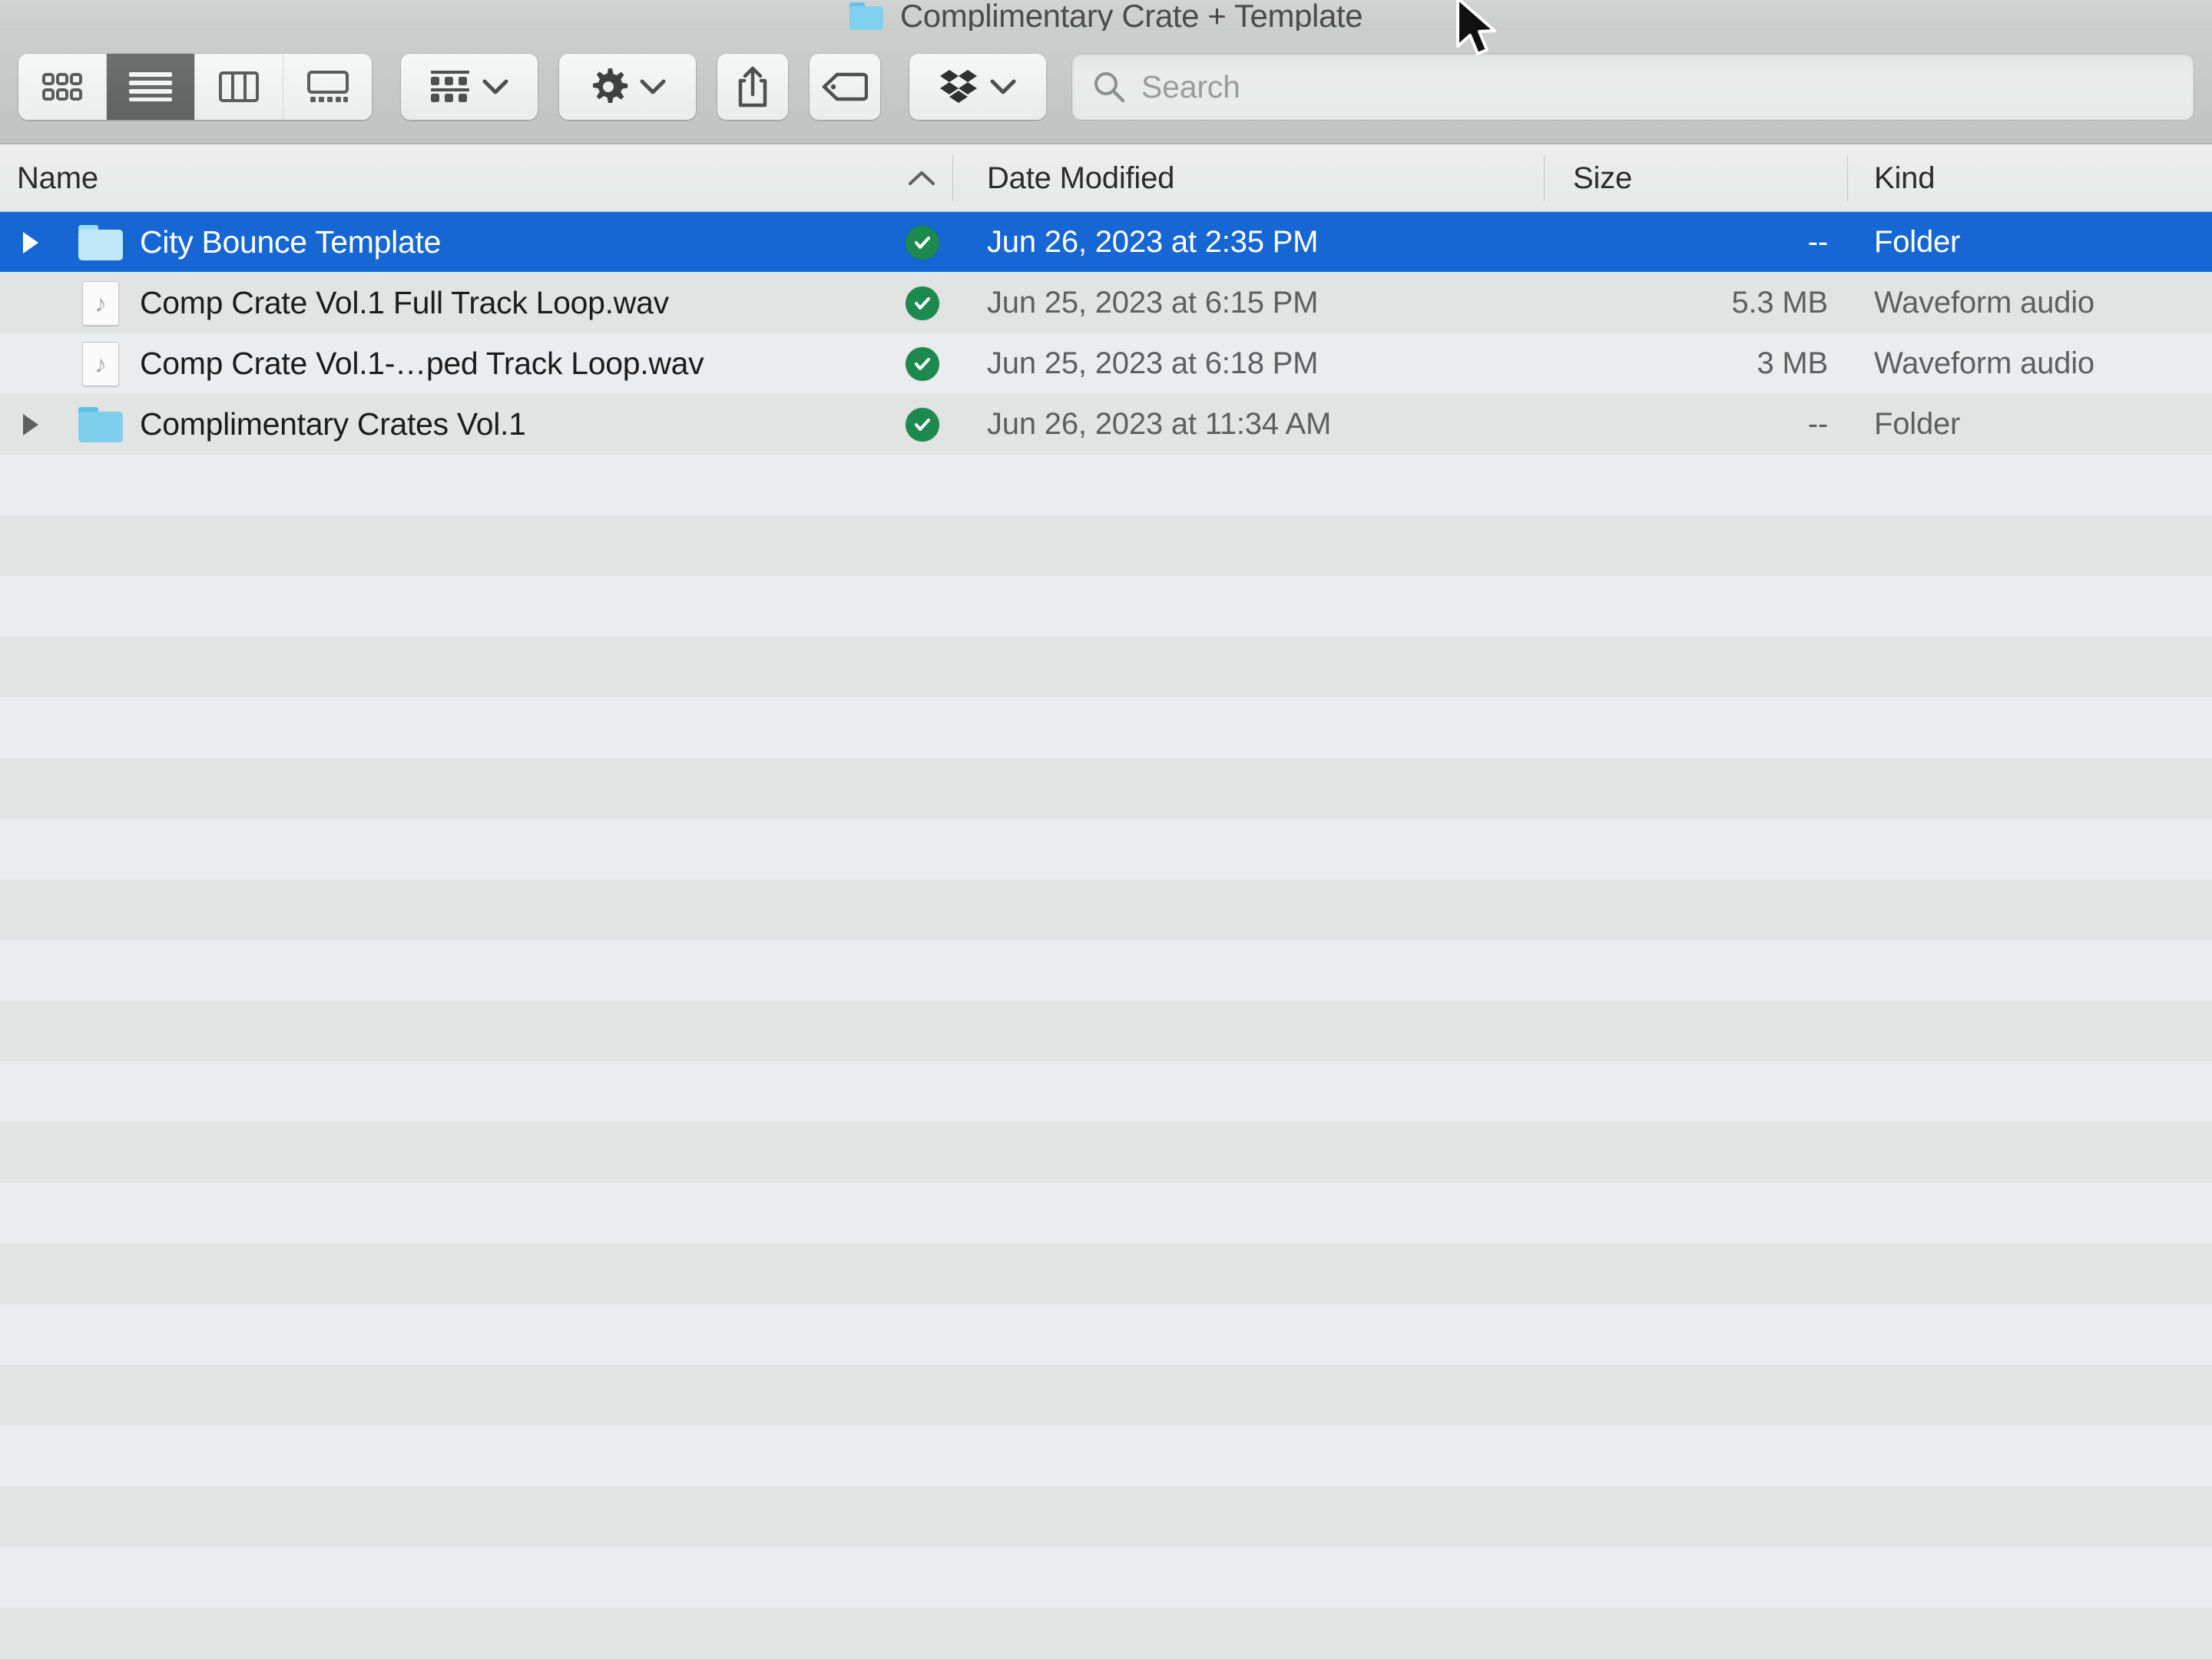 The width and height of the screenshot is (2212, 1659). Describe the element at coordinates (952, 178) in the screenshot. I see `column-divider-name-date` at that location.